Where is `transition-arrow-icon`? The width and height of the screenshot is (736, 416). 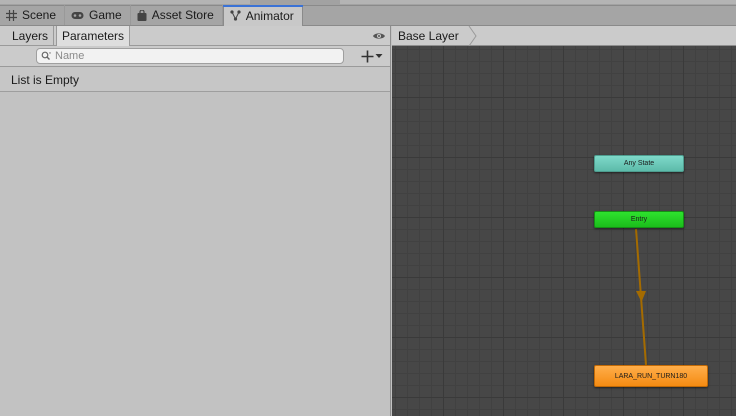 transition-arrow-icon is located at coordinates (641, 296).